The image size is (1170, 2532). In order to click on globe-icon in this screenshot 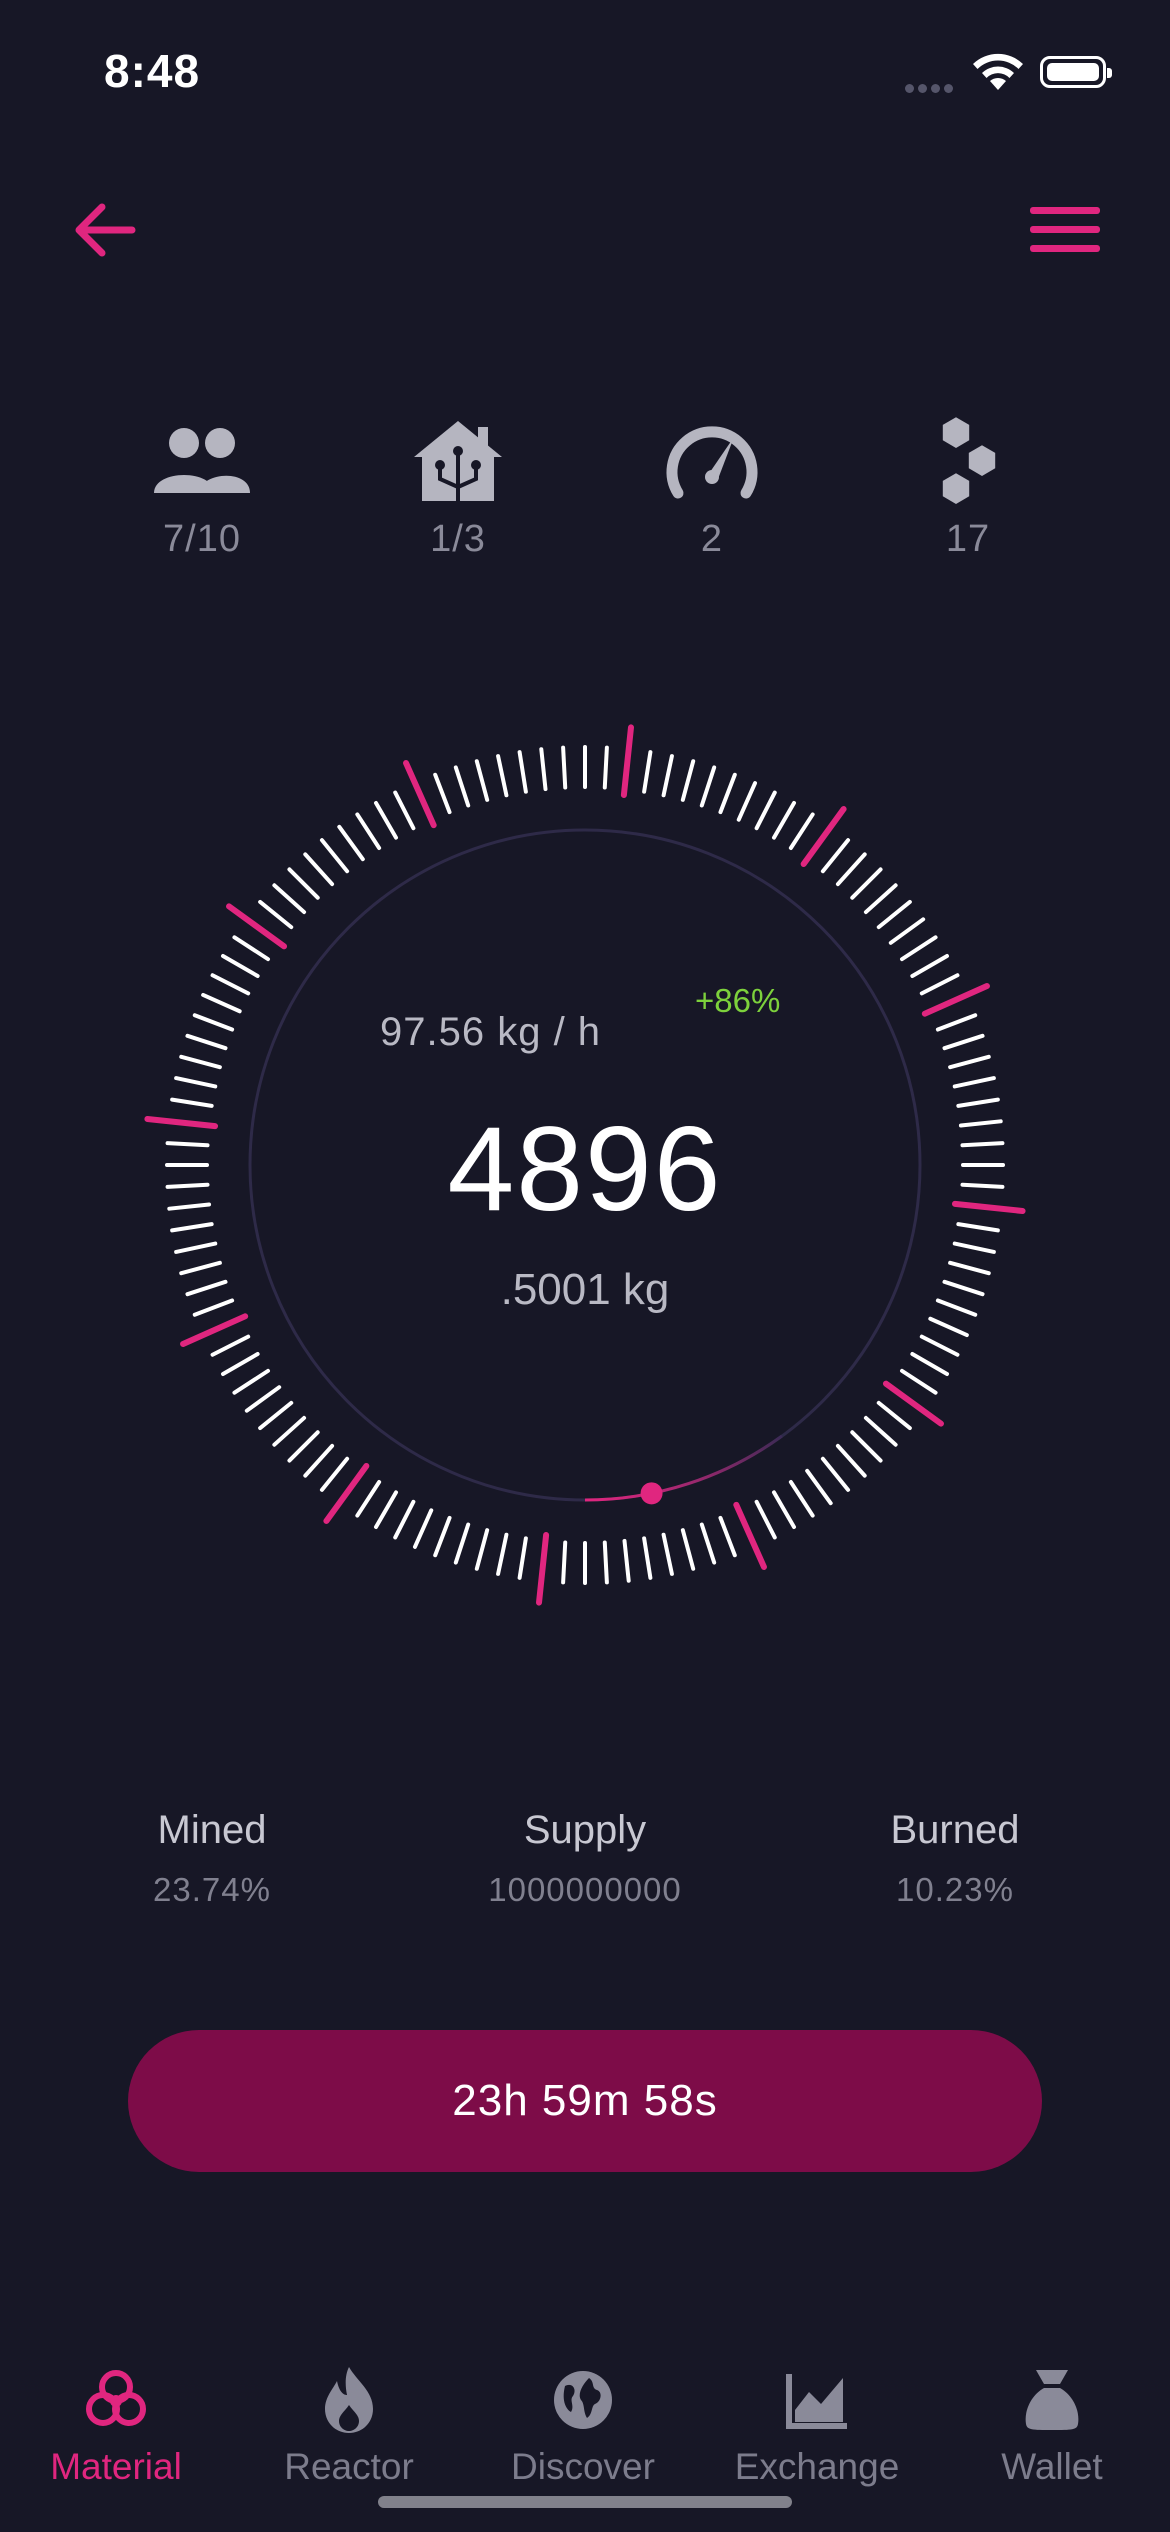, I will do `click(583, 2400)`.